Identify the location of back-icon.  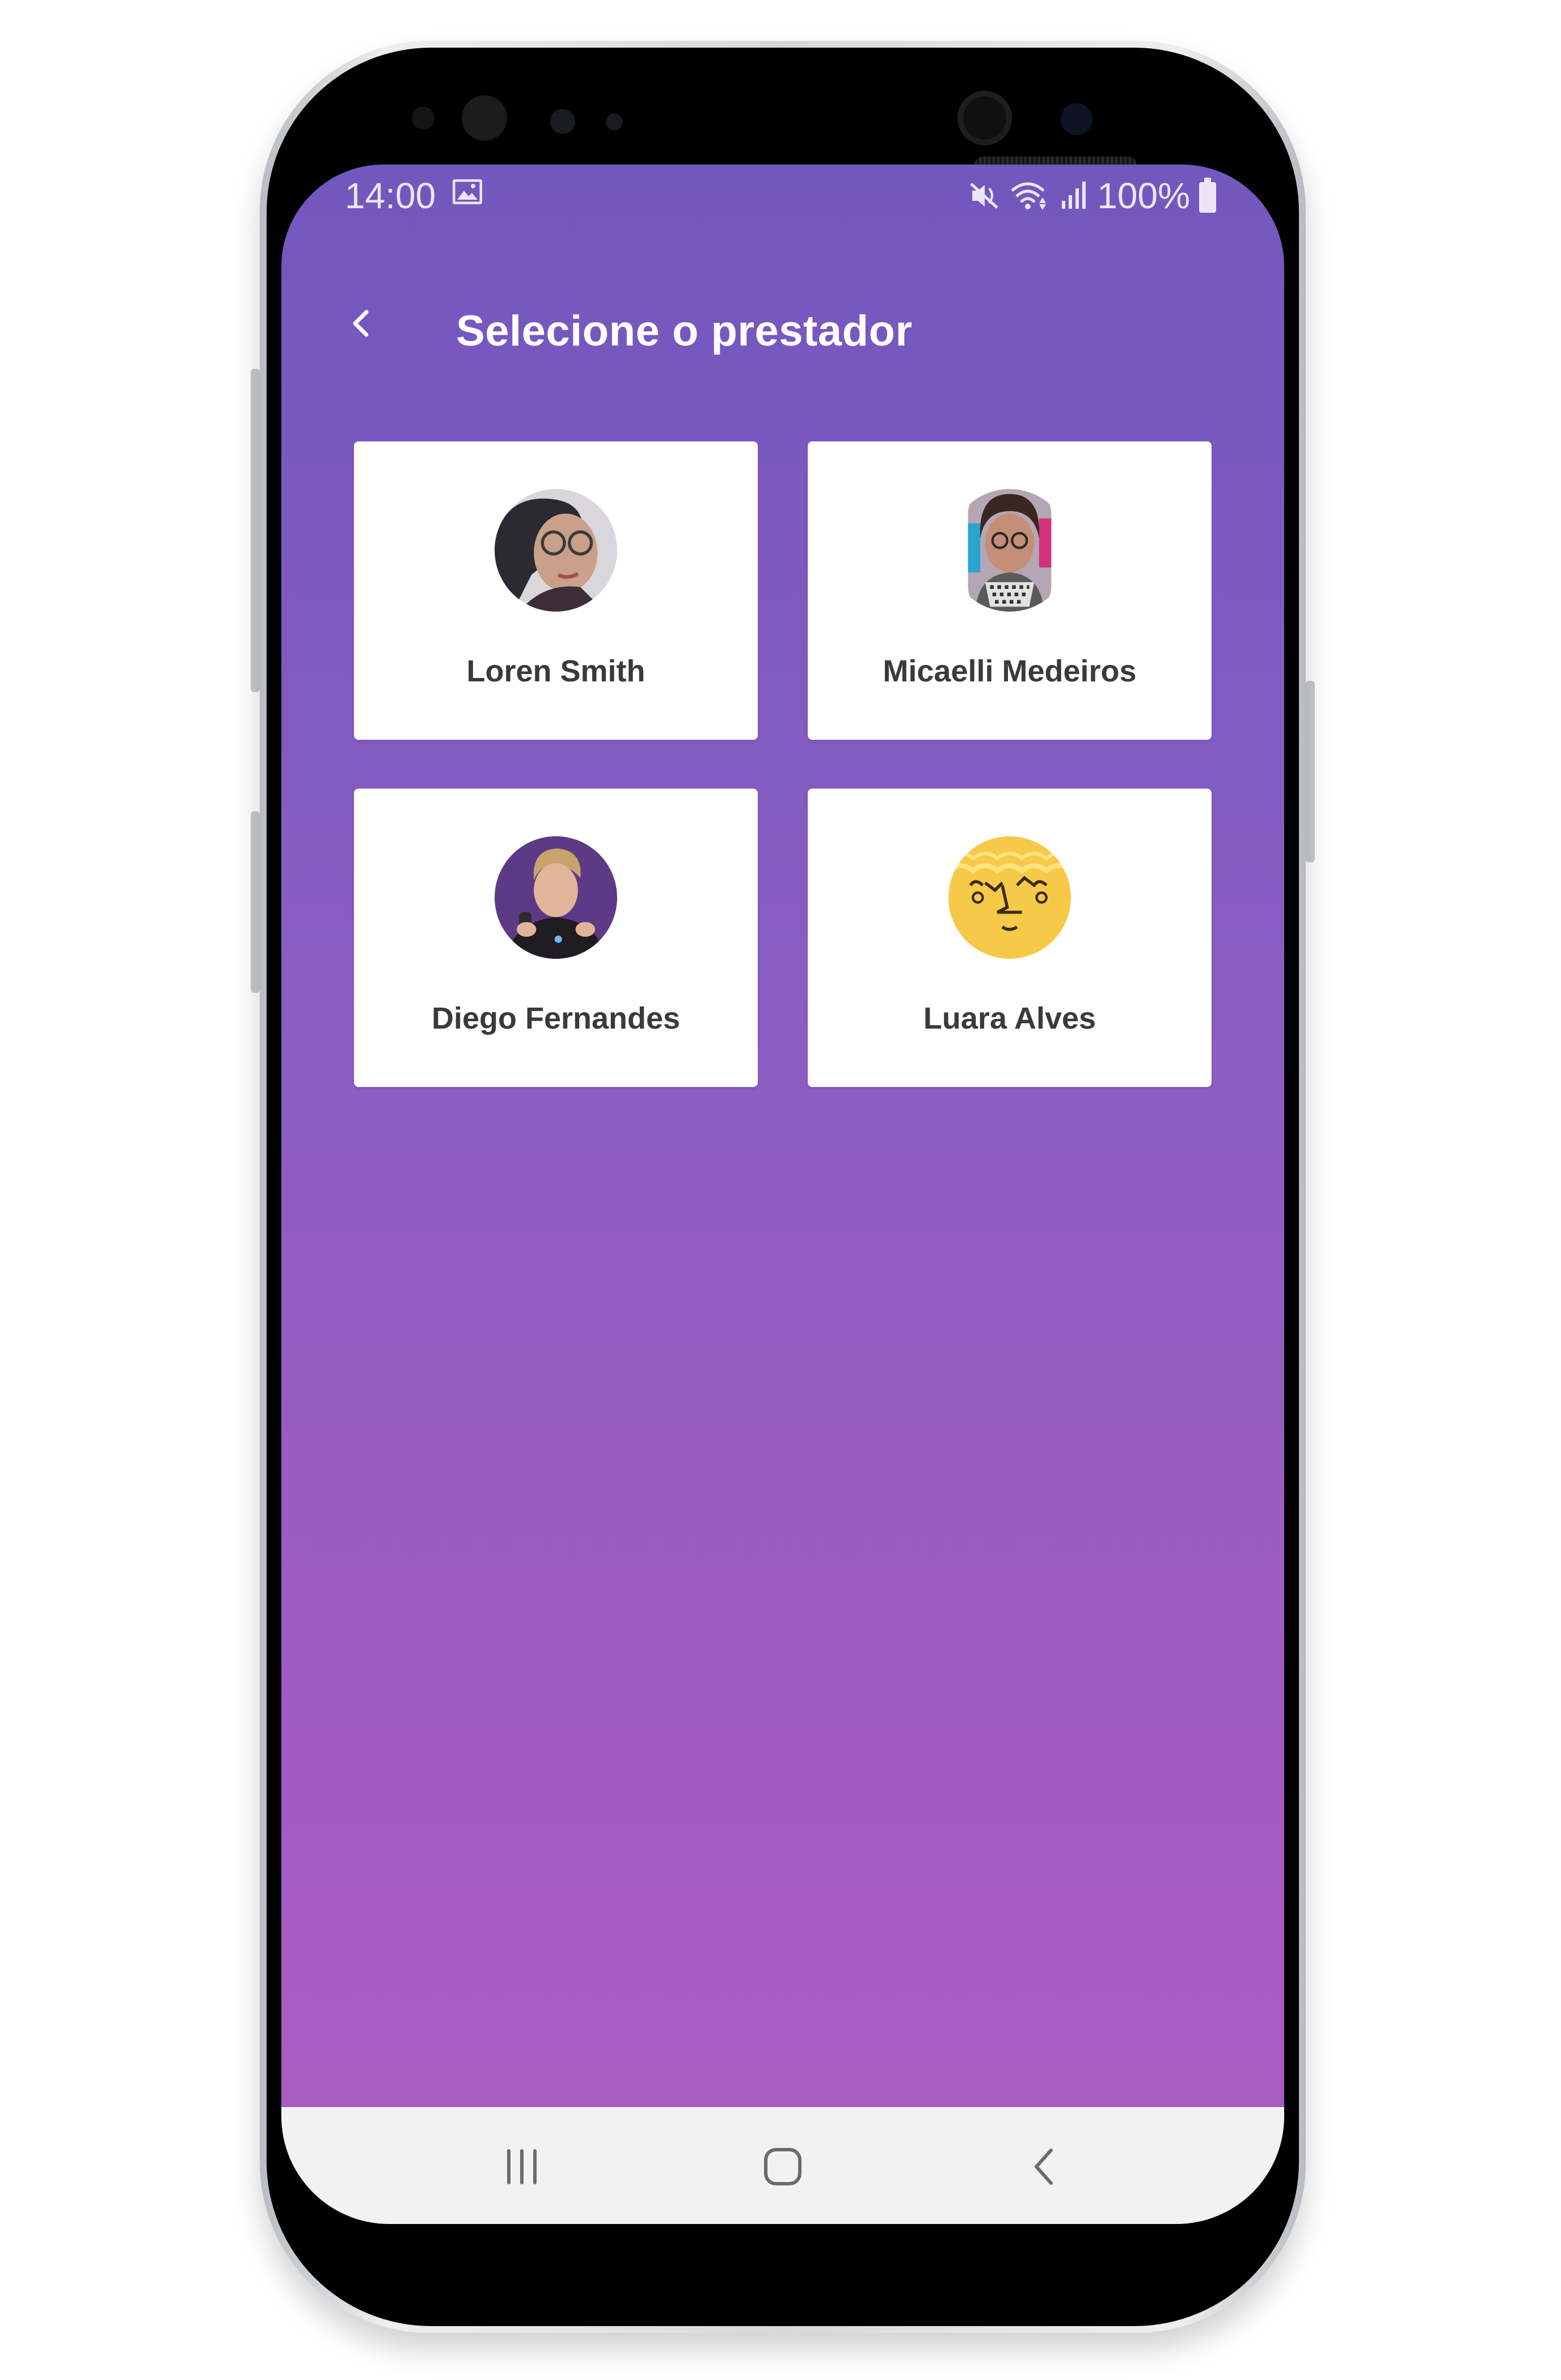
(1044, 2167).